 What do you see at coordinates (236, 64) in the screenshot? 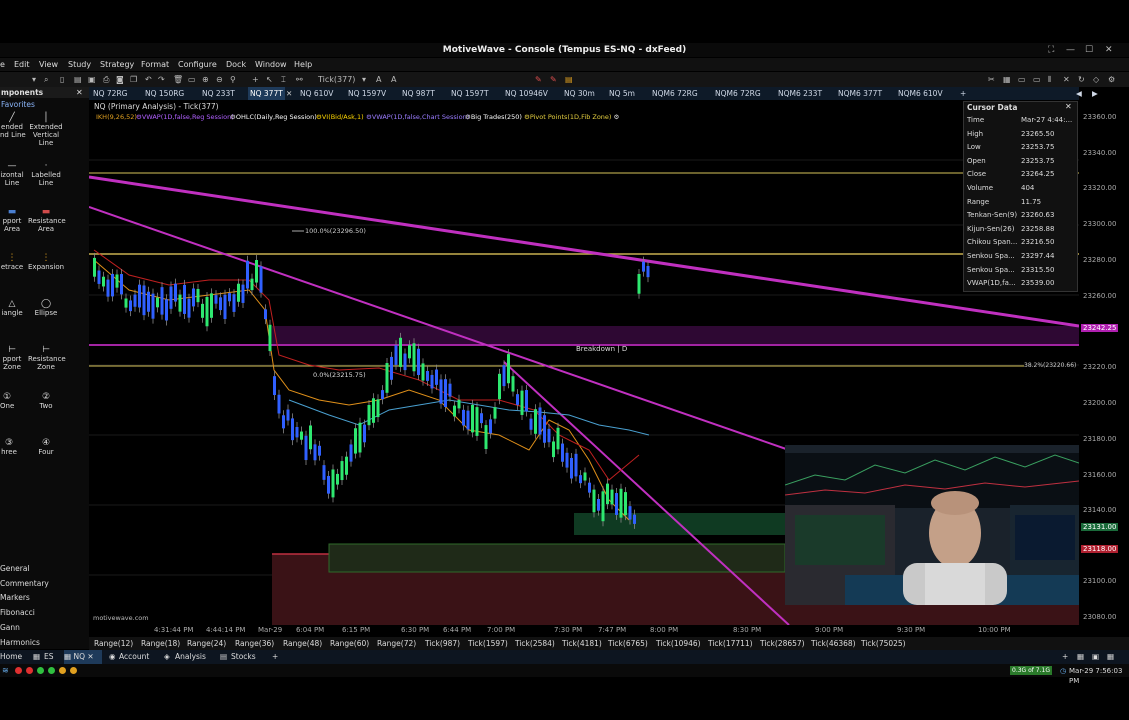
I see `menu-dock: Dock` at bounding box center [236, 64].